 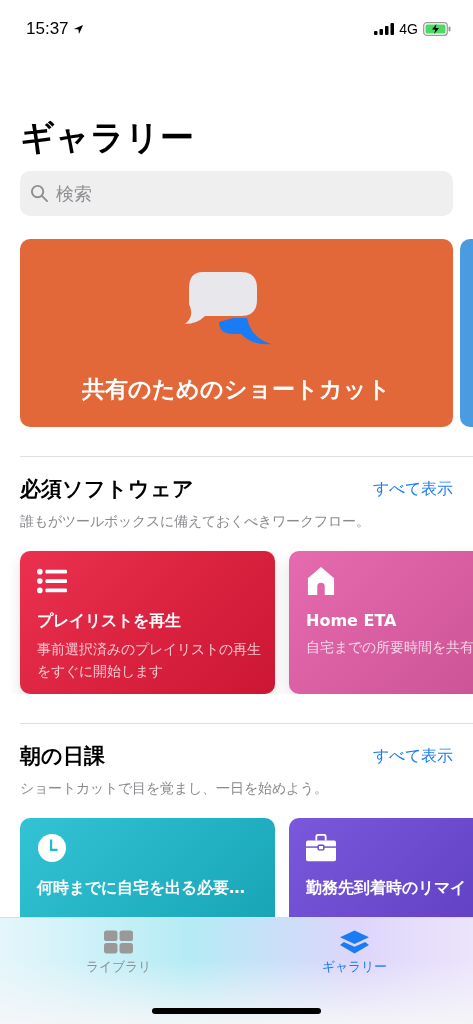 I want to click on section-title: 必須ソフトウェア, so click(x=107, y=489).